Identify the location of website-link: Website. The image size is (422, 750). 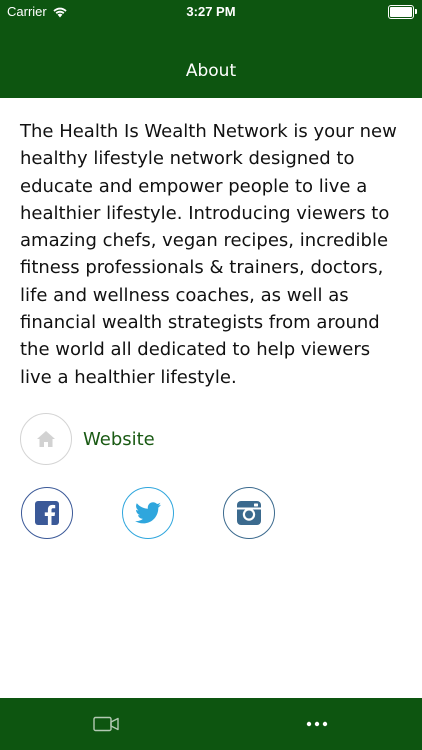
(87, 439).